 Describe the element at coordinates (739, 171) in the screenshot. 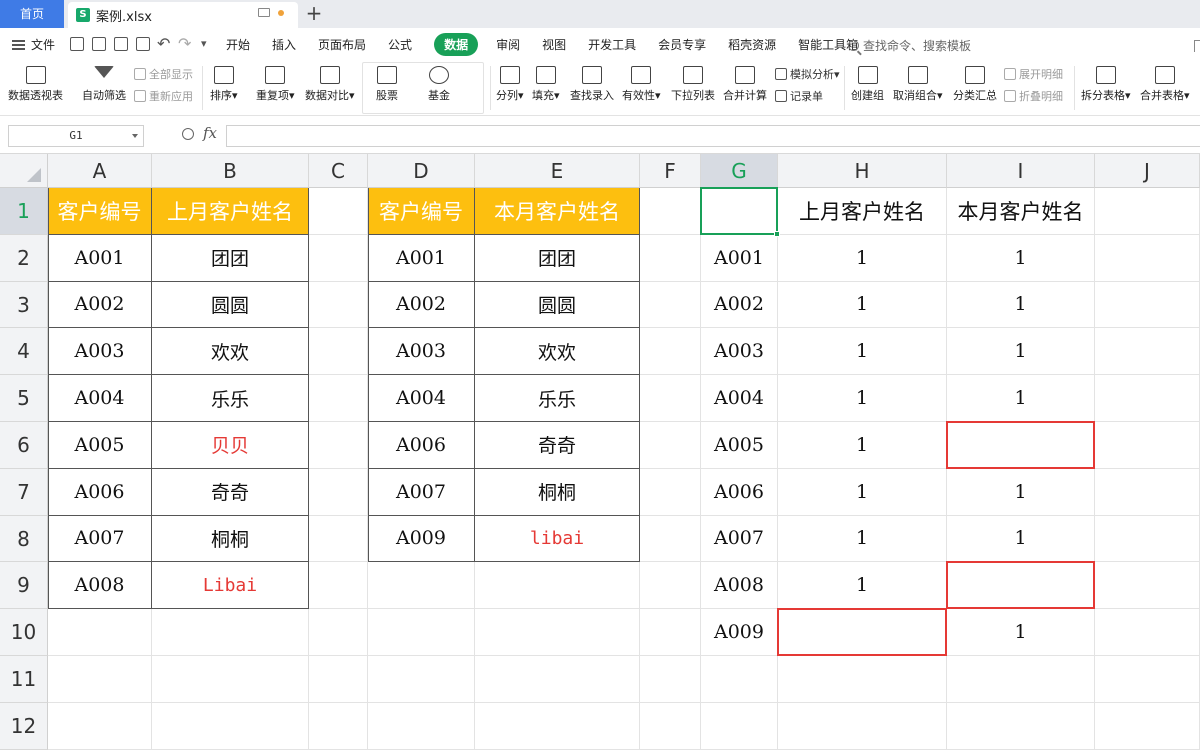

I see `column-header-g: G` at that location.